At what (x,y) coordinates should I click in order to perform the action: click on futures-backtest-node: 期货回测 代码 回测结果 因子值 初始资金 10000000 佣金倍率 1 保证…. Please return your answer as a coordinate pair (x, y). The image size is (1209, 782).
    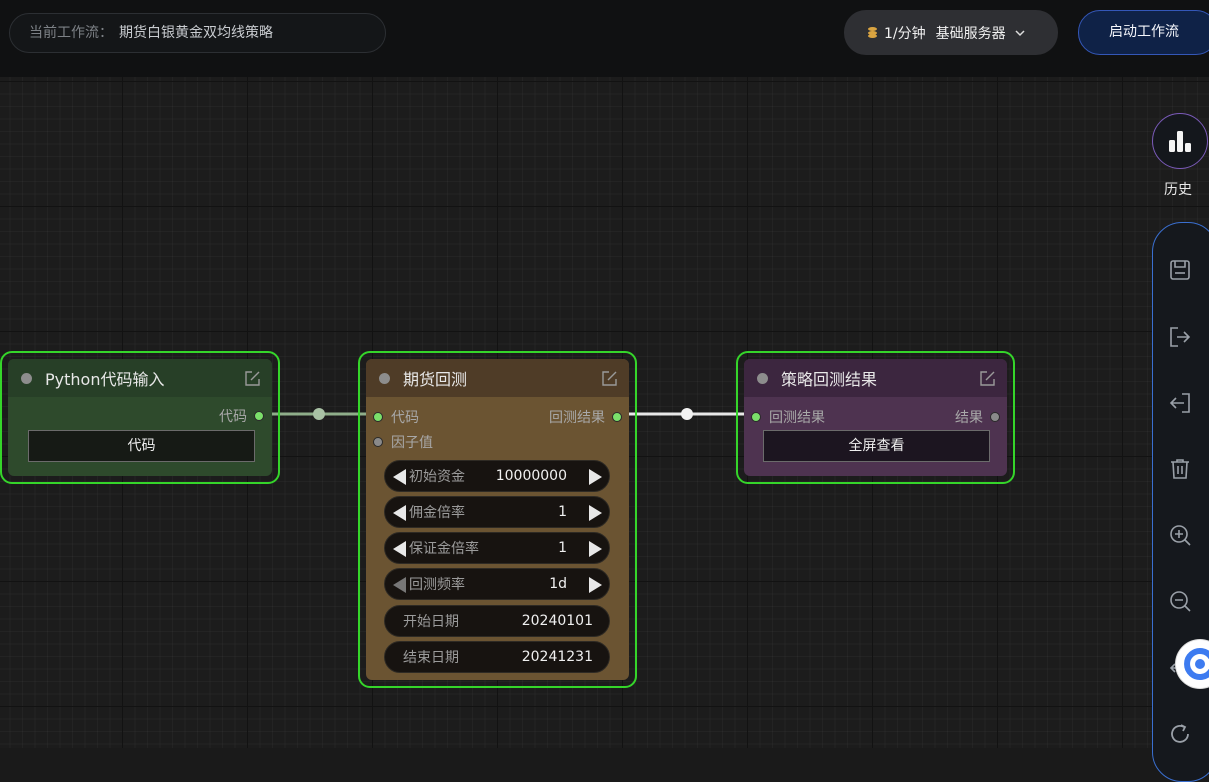
    Looking at the image, I should click on (497, 519).